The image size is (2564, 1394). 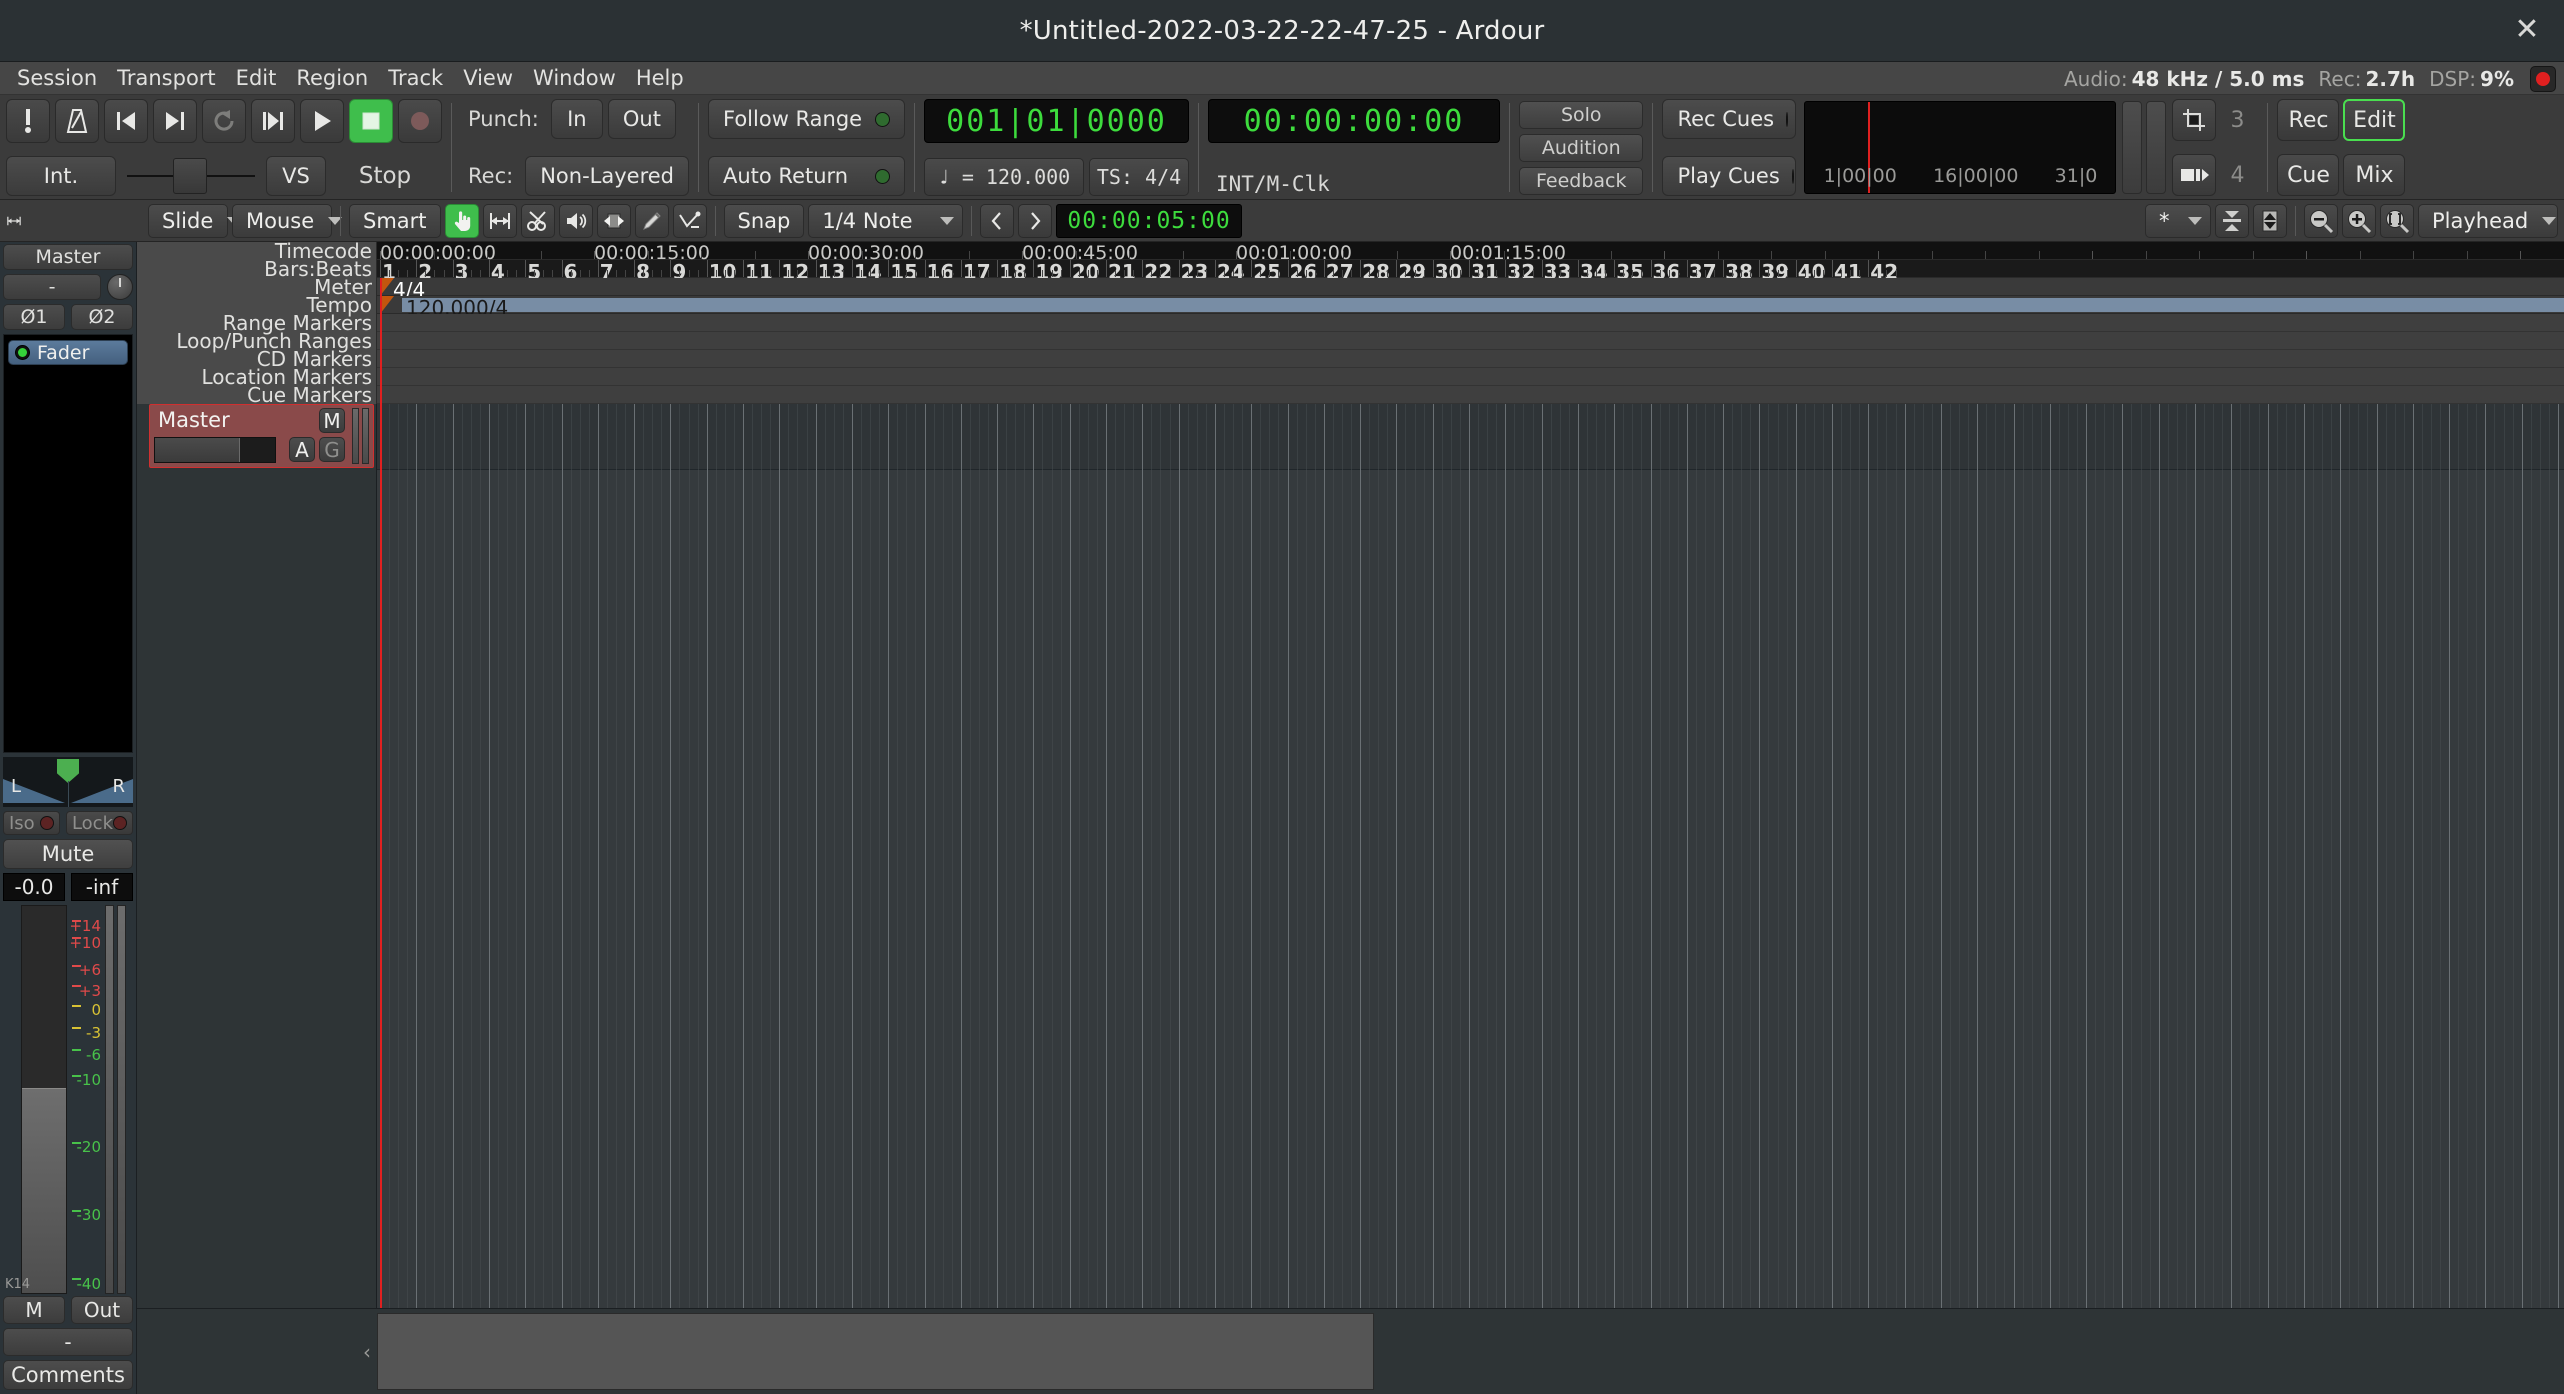 I want to click on zoom-in-button, so click(x=2359, y=220).